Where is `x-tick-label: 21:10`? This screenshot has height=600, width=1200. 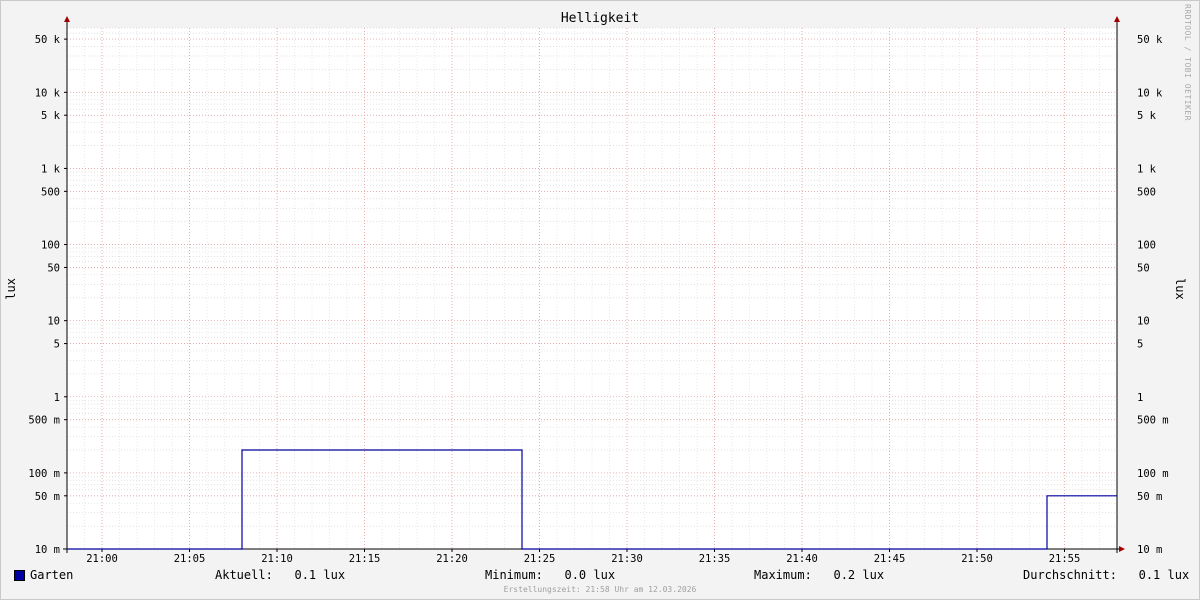 x-tick-label: 21:10 is located at coordinates (277, 559).